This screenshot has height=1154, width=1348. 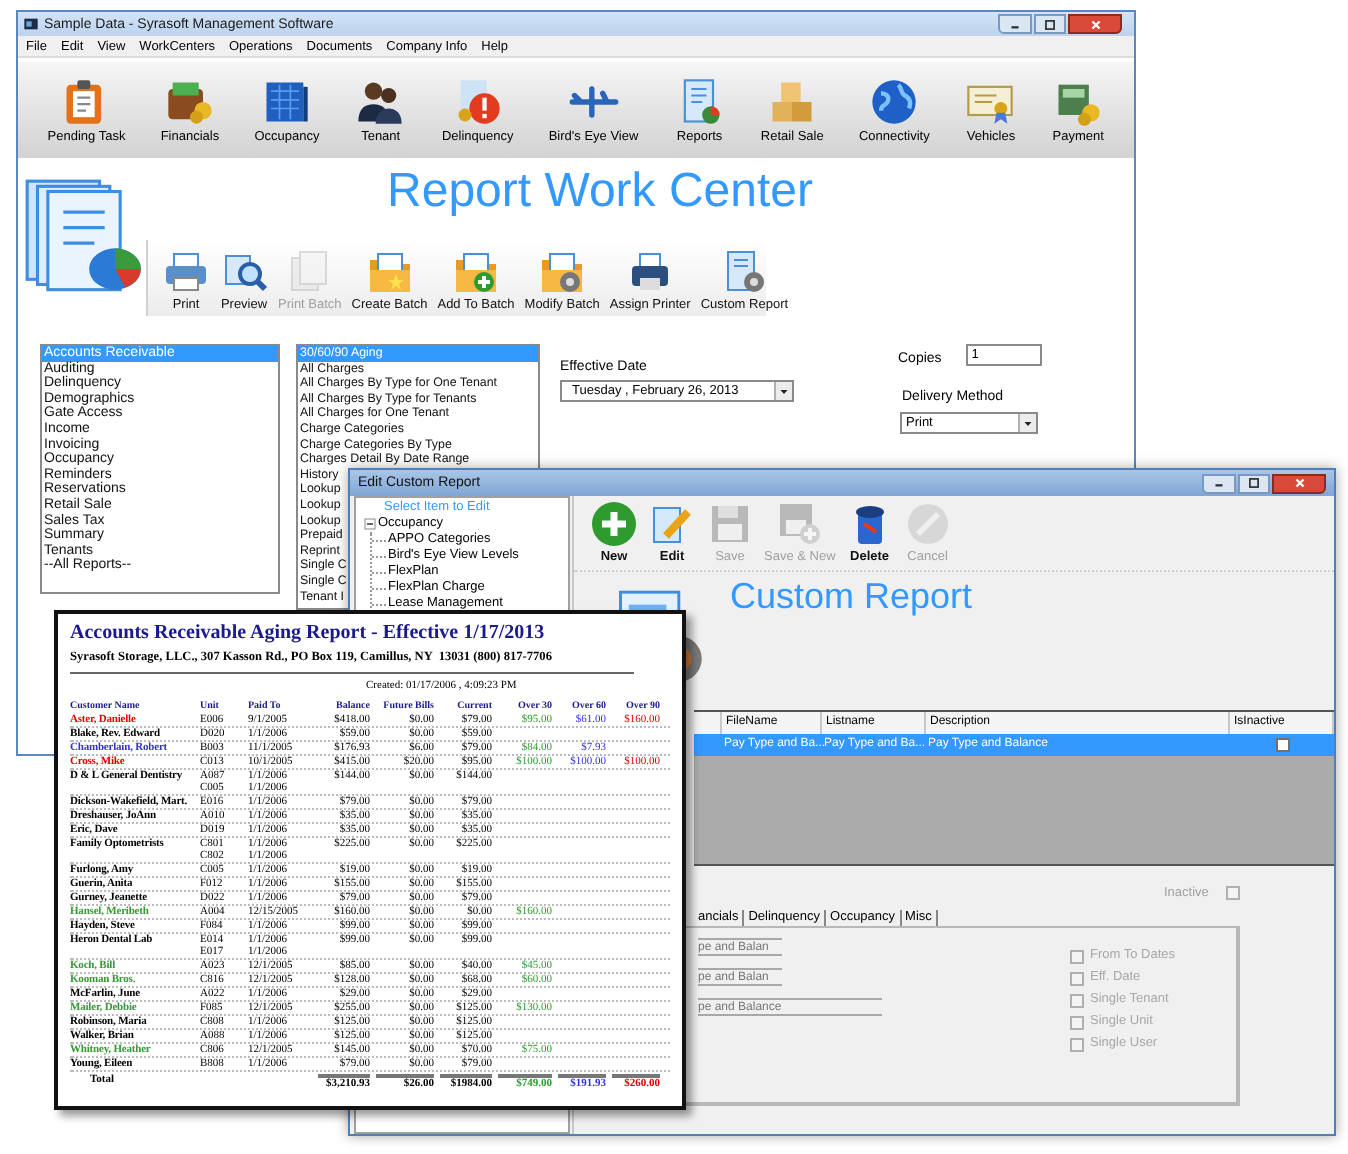 What do you see at coordinates (851, 596) in the screenshot?
I see `section-heading: Custom Report` at bounding box center [851, 596].